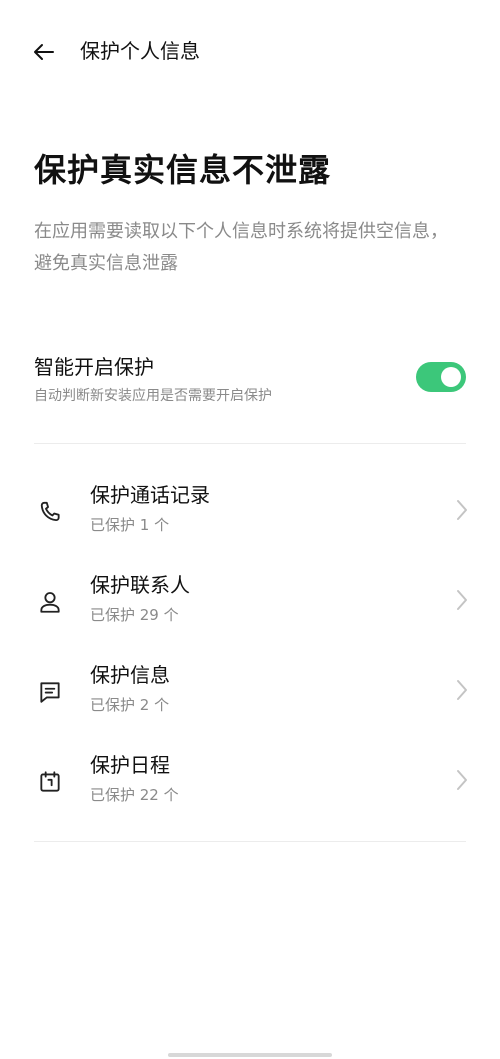 This screenshot has width=500, height=1059. I want to click on toggle-knob, so click(451, 377).